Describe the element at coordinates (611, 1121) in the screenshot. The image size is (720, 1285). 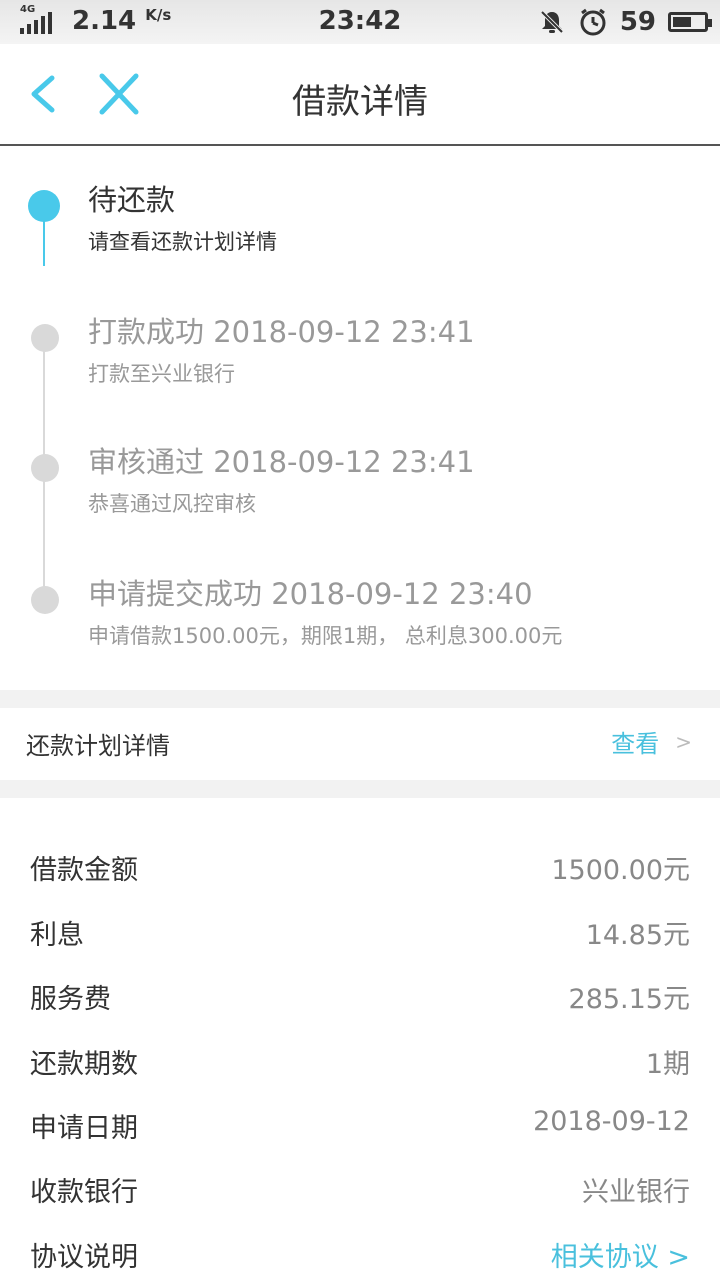
I see `detail-value: 2018-09-12` at that location.